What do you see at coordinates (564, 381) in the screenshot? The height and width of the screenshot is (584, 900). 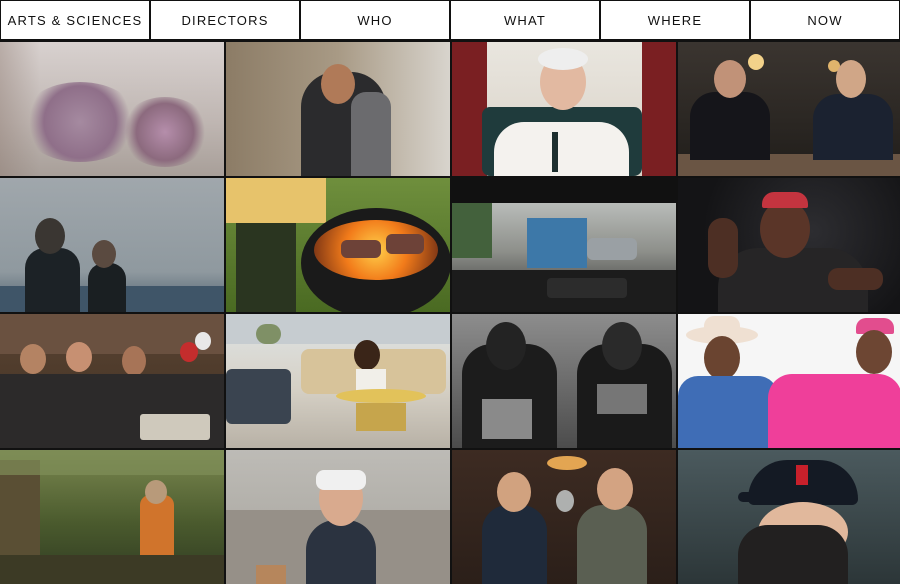 I see `metal-vests-tile` at bounding box center [564, 381].